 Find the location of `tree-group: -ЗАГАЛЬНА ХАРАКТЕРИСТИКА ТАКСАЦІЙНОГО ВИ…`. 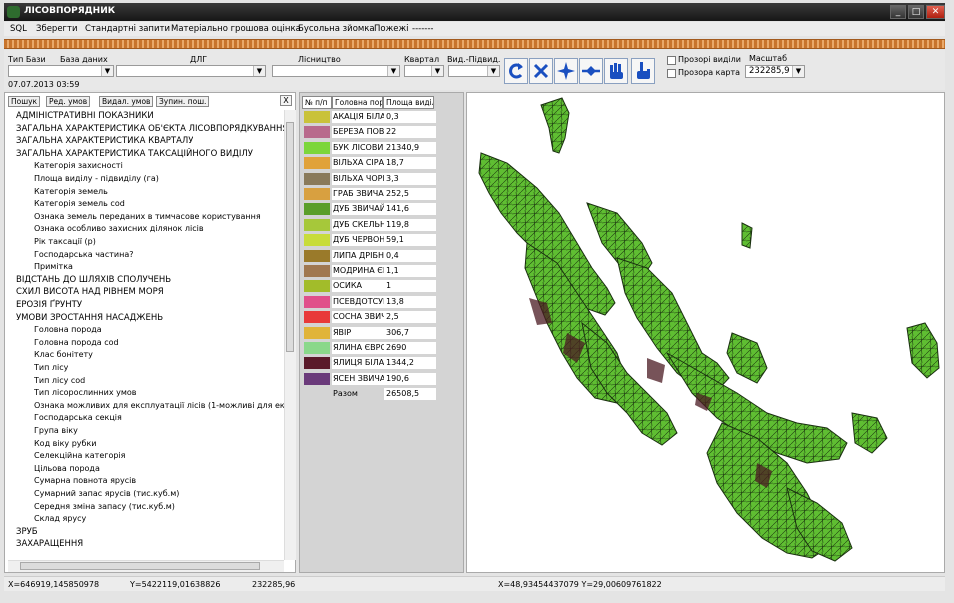

tree-group: -ЗАГАЛЬНА ХАРАКТЕРИСТИКА ТАКСАЦІЙНОГО ВИ… is located at coordinates (134, 154).